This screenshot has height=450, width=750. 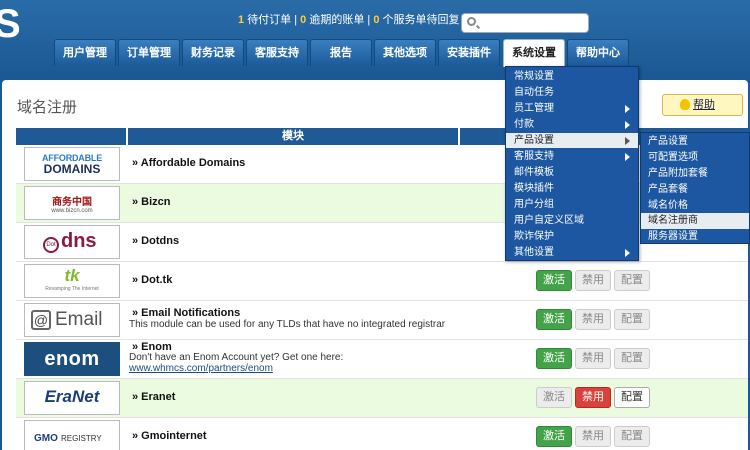 I want to click on nav-setup: 系统设置, so click(x=534, y=53).